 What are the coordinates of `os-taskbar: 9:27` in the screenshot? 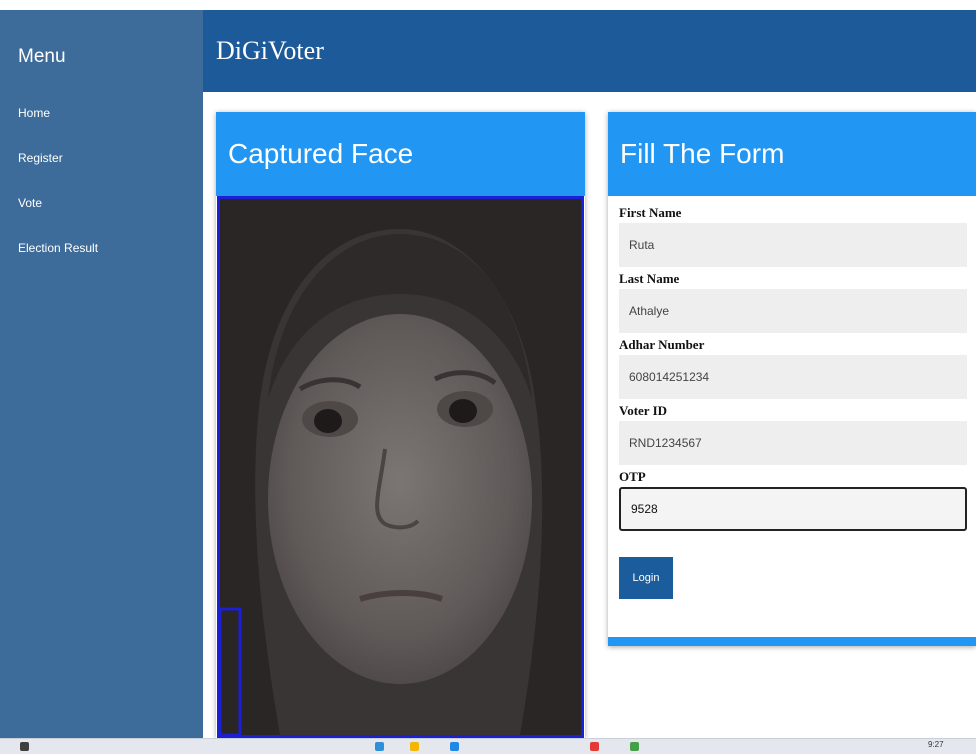 It's located at (488, 746).